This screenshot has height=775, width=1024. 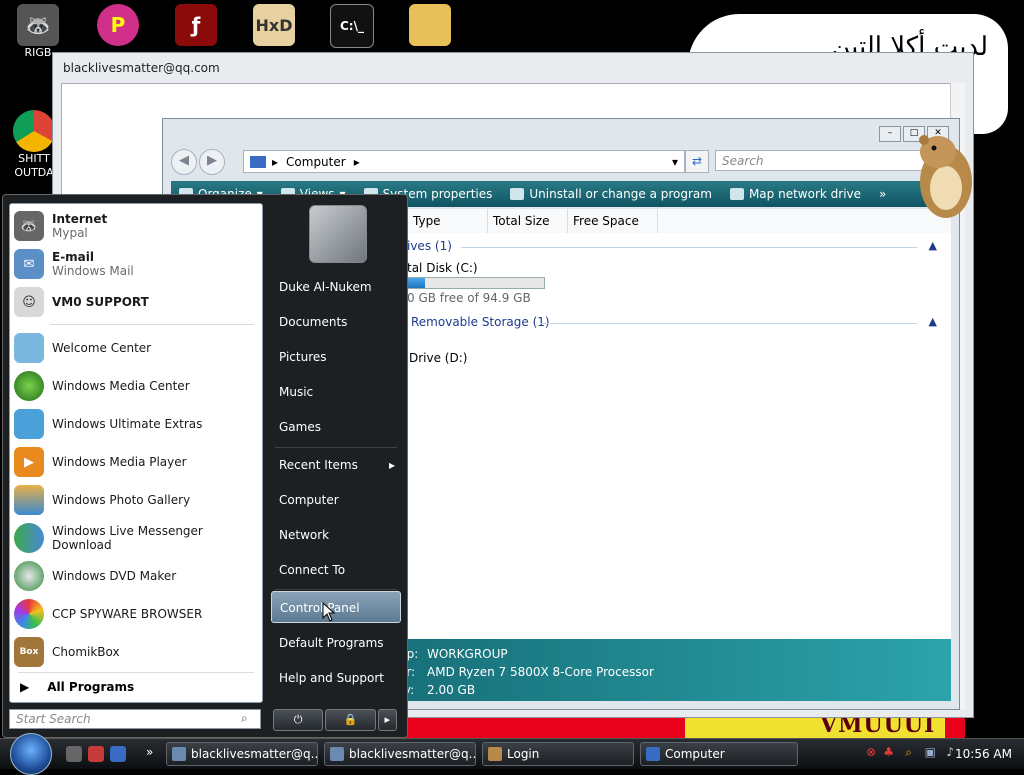 What do you see at coordinates (136, 614) in the screenshot?
I see `recent-program: CCP SPYWARE BROWSER` at bounding box center [136, 614].